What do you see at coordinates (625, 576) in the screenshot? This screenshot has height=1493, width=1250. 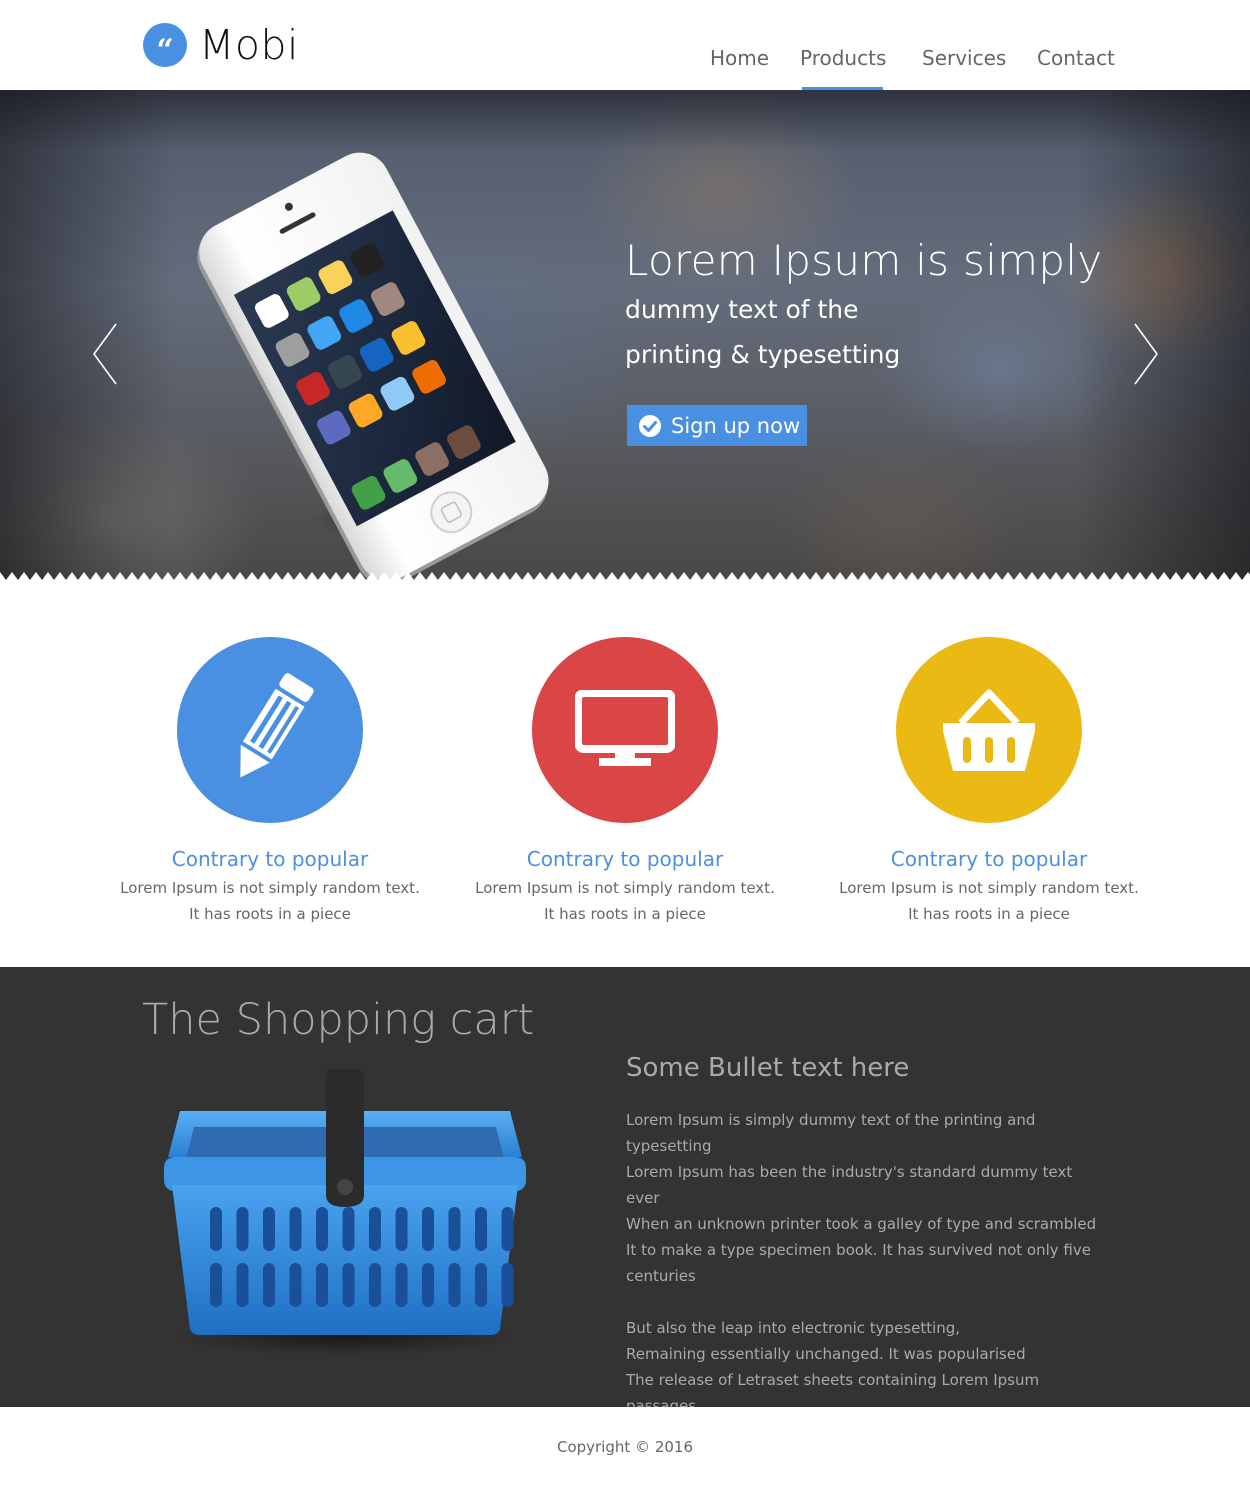 I see `zigzag-divider` at bounding box center [625, 576].